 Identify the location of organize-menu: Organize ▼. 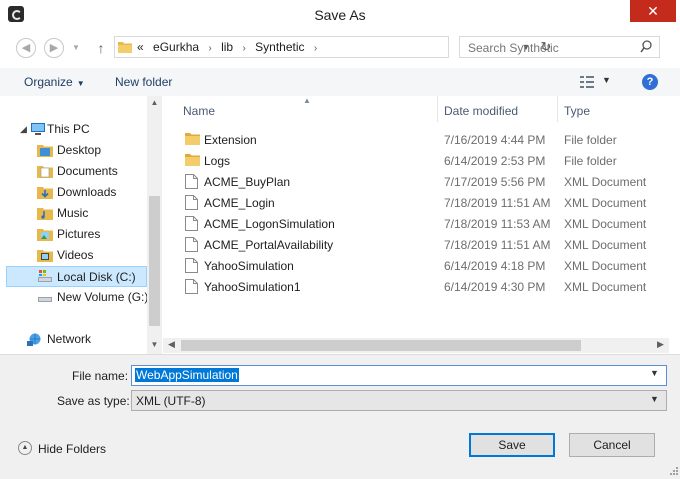
(54, 82).